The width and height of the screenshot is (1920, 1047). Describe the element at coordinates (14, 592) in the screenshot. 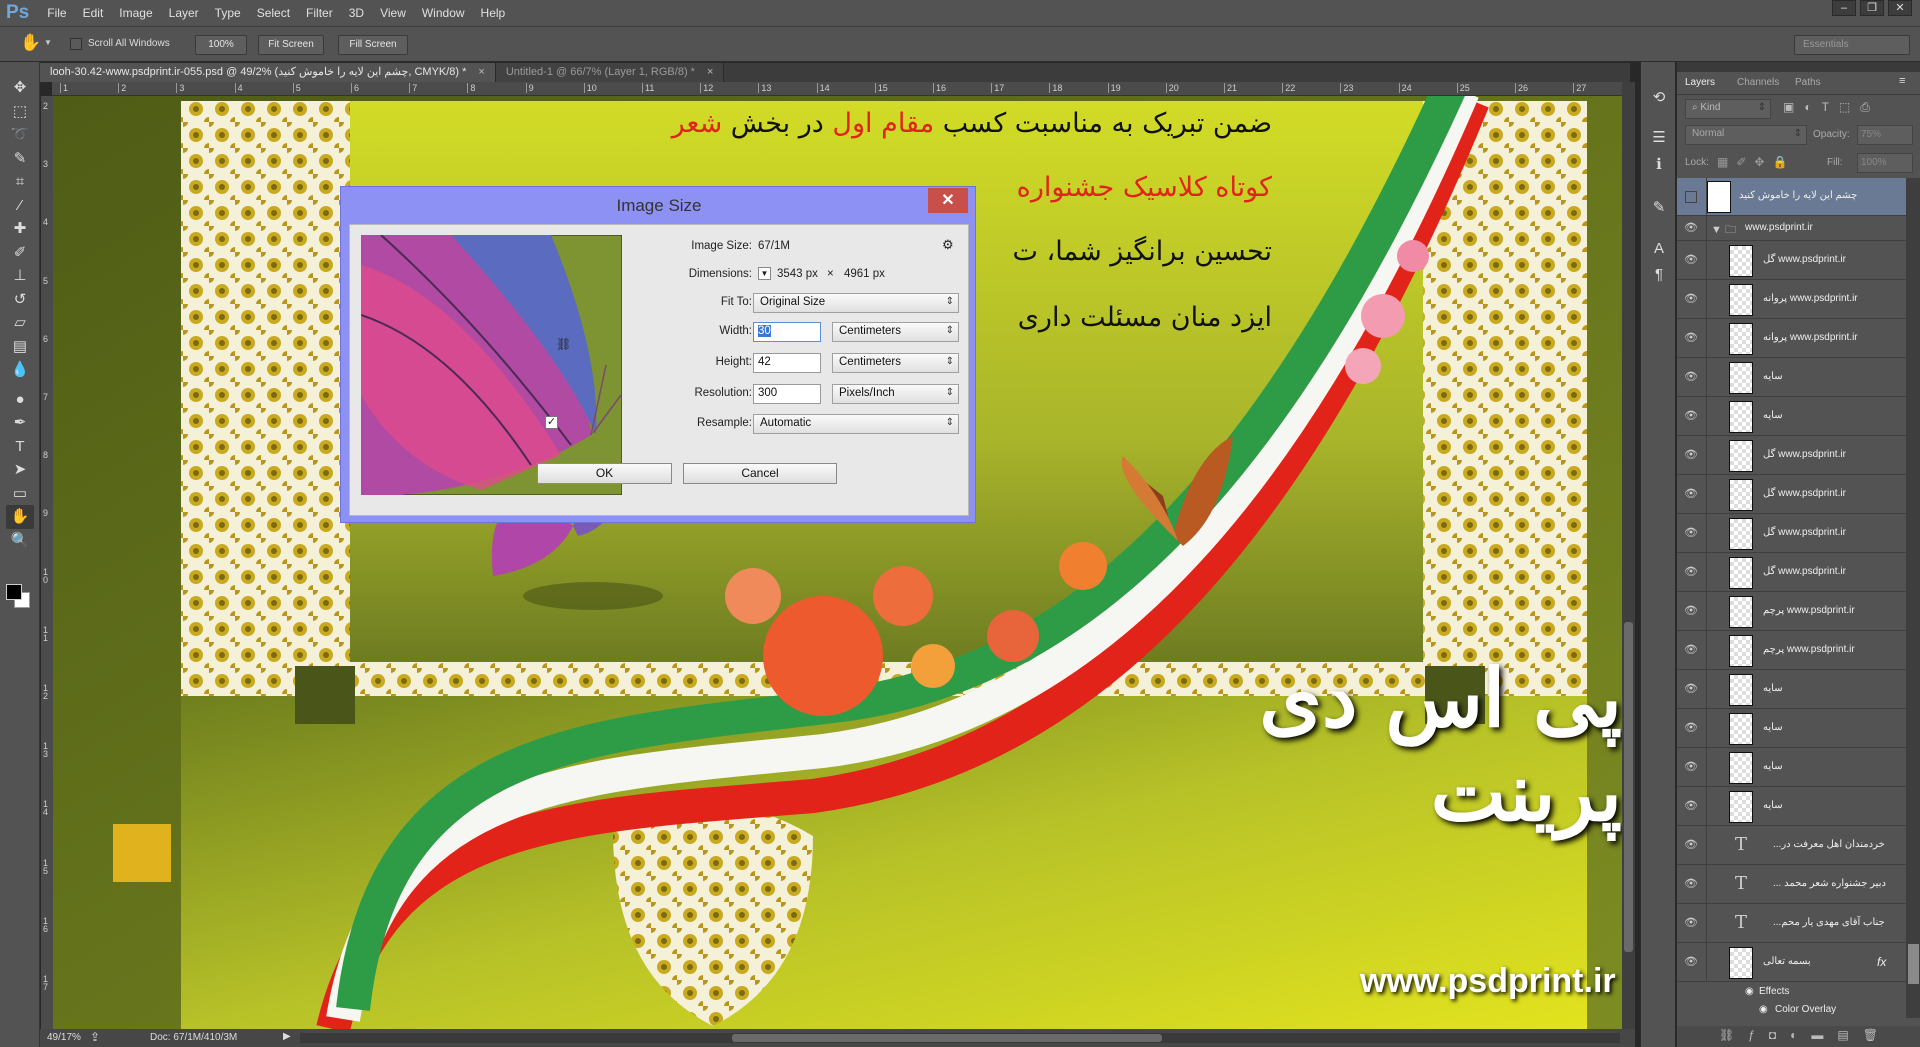

I see `foreground-color-swatch` at that location.